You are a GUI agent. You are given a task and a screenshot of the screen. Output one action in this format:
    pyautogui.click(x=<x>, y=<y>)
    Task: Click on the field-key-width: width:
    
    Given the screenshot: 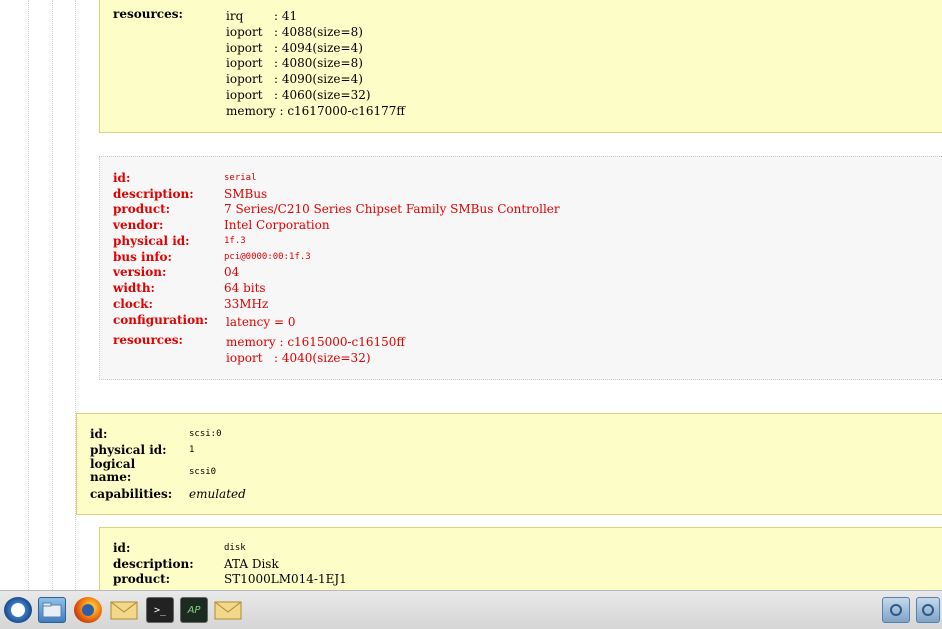 What is the action you would take?
    pyautogui.click(x=134, y=288)
    